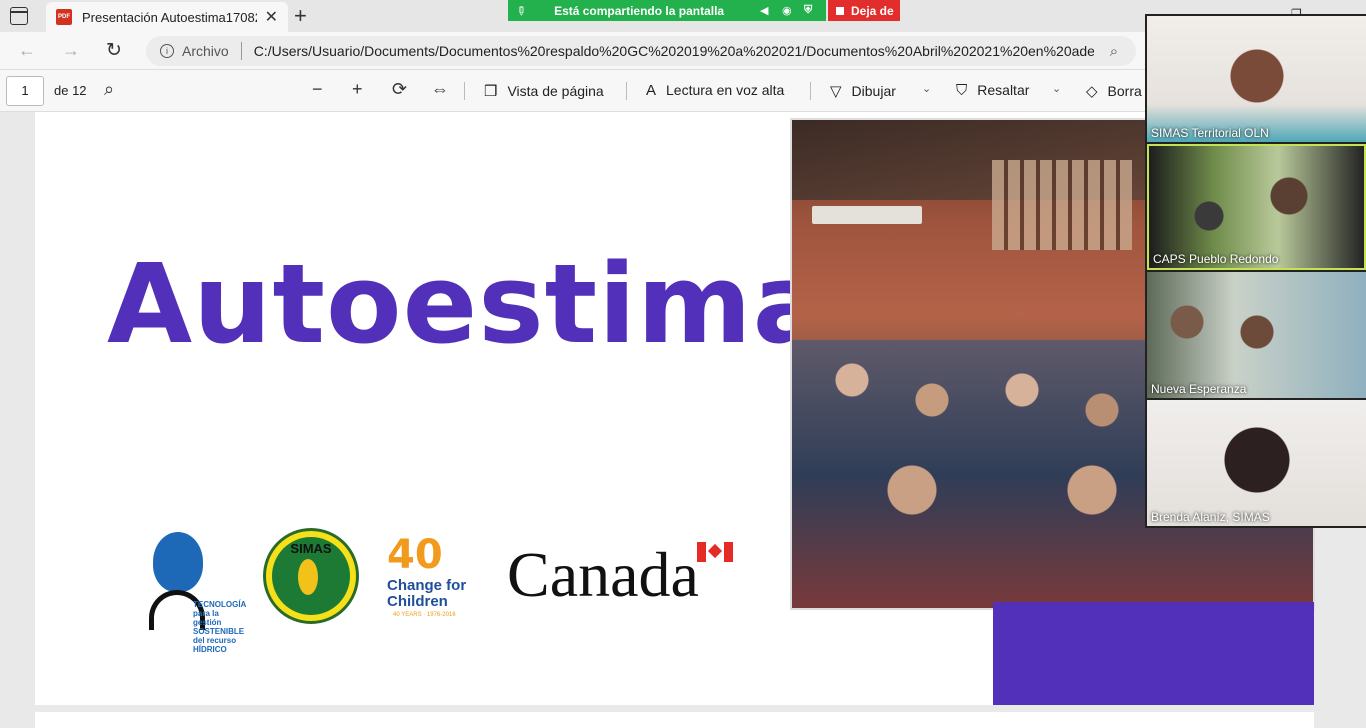 The width and height of the screenshot is (1366, 728). What do you see at coordinates (1210, 133) in the screenshot?
I see `participant-name: SIMAS Territorial OLN` at bounding box center [1210, 133].